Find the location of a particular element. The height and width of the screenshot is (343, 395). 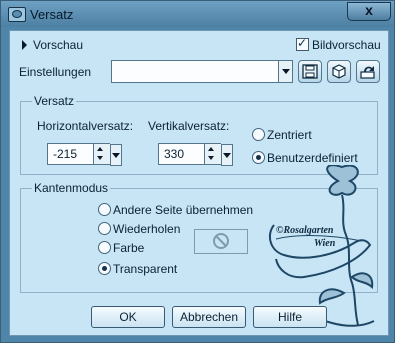

expand-arrow-icon is located at coordinates (24, 45).